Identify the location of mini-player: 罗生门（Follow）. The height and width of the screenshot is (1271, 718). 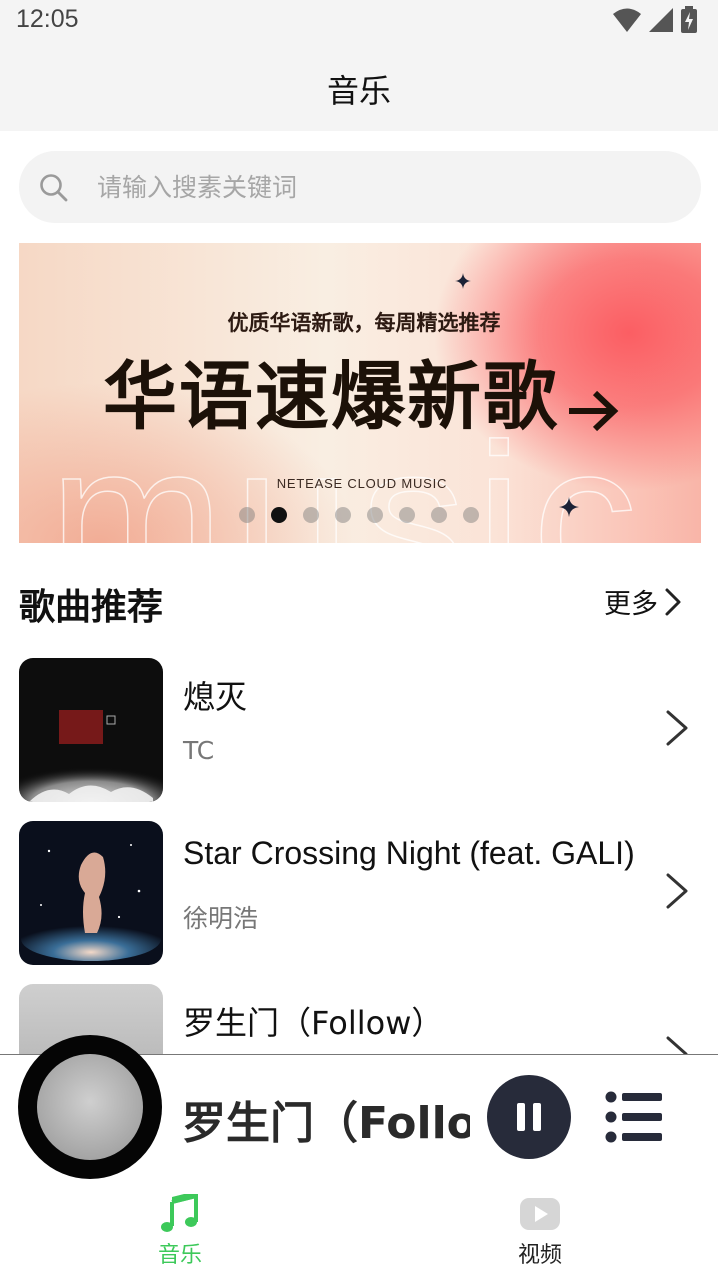
(359, 1108).